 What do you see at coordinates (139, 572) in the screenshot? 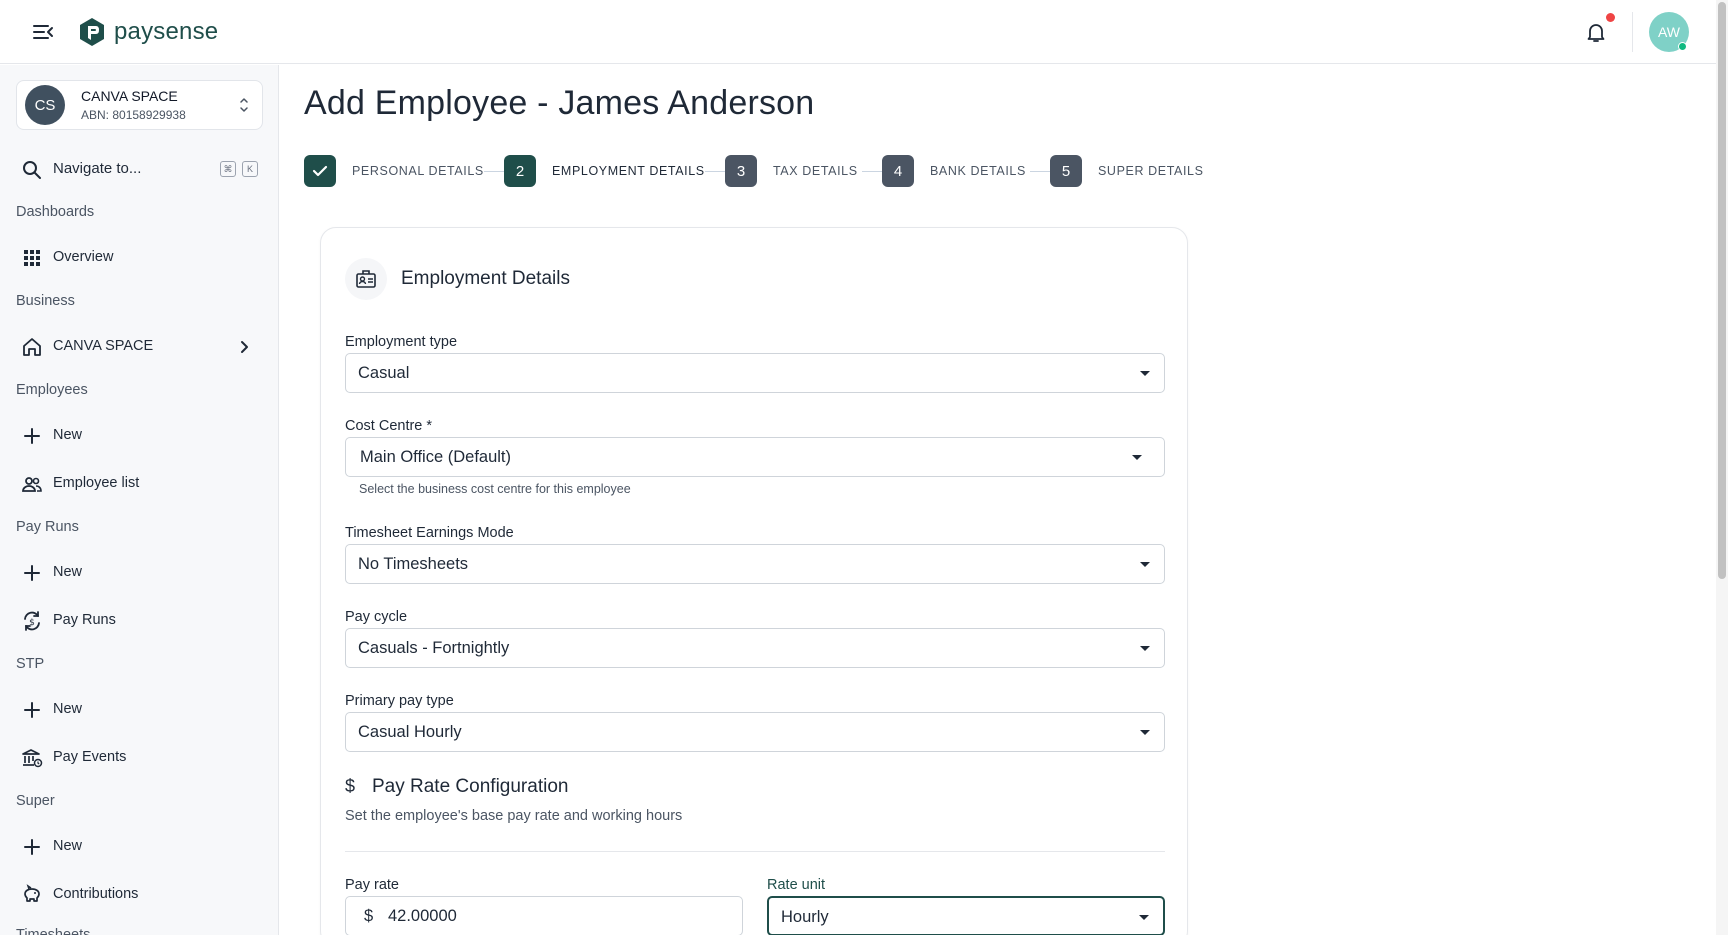
I see `sidebar-item-new-pay-run: New` at bounding box center [139, 572].